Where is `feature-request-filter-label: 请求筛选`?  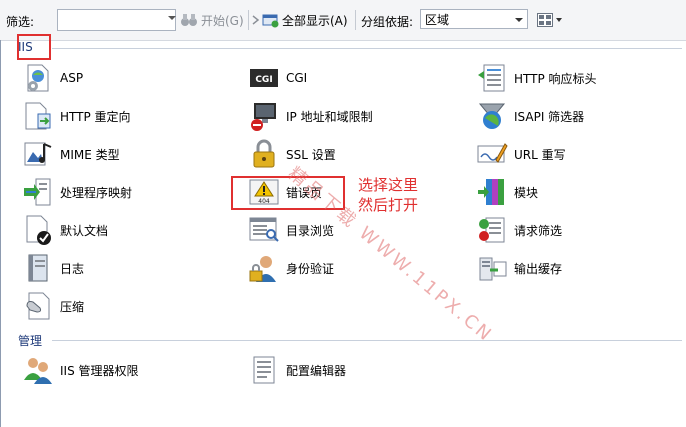
feature-request-filter-label: 请求筛选 is located at coordinates (538, 230).